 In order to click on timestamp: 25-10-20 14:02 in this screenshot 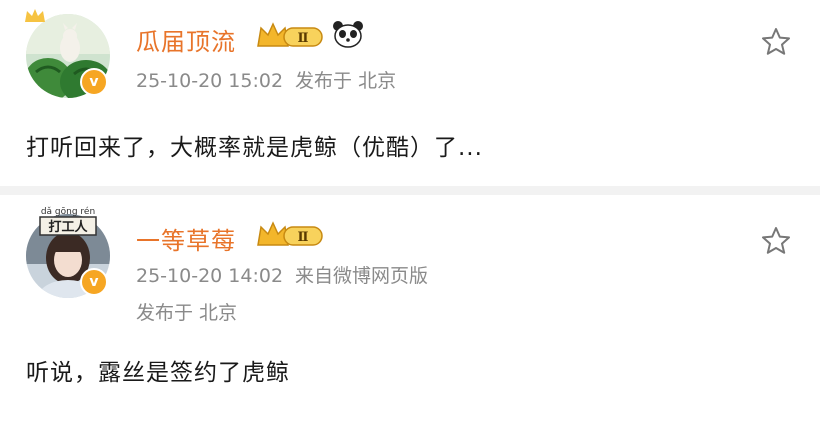, I will do `click(210, 276)`.